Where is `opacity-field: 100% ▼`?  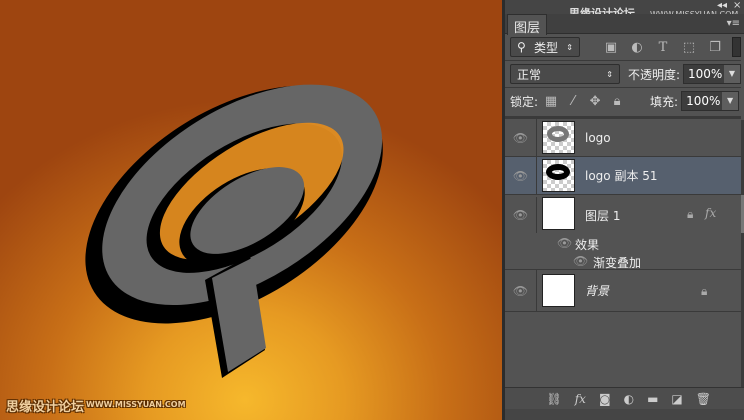
opacity-field: 100% ▼ is located at coordinates (712, 74).